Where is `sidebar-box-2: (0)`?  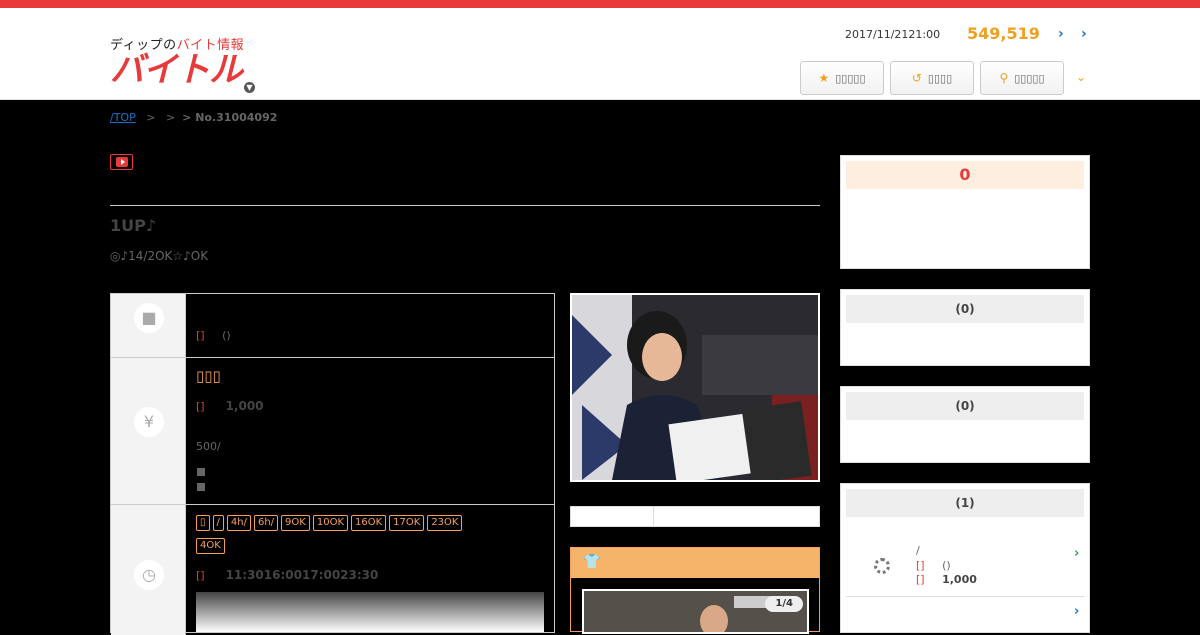 sidebar-box-2: (0) is located at coordinates (965, 327).